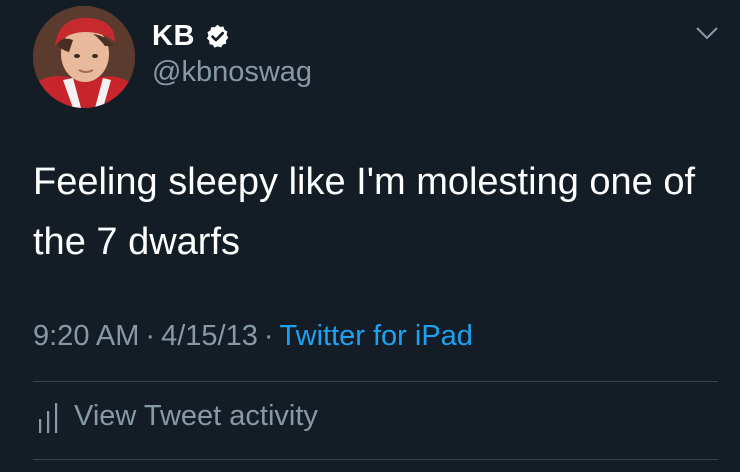 The image size is (740, 472). What do you see at coordinates (86, 336) in the screenshot?
I see `tweet-time: 9:20 AM` at bounding box center [86, 336].